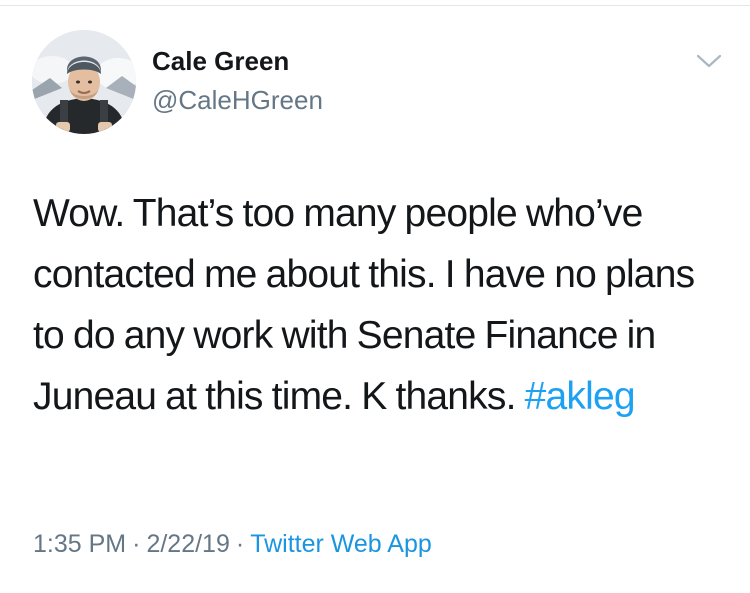 The width and height of the screenshot is (750, 593). I want to click on avatar-photo, so click(84, 82).